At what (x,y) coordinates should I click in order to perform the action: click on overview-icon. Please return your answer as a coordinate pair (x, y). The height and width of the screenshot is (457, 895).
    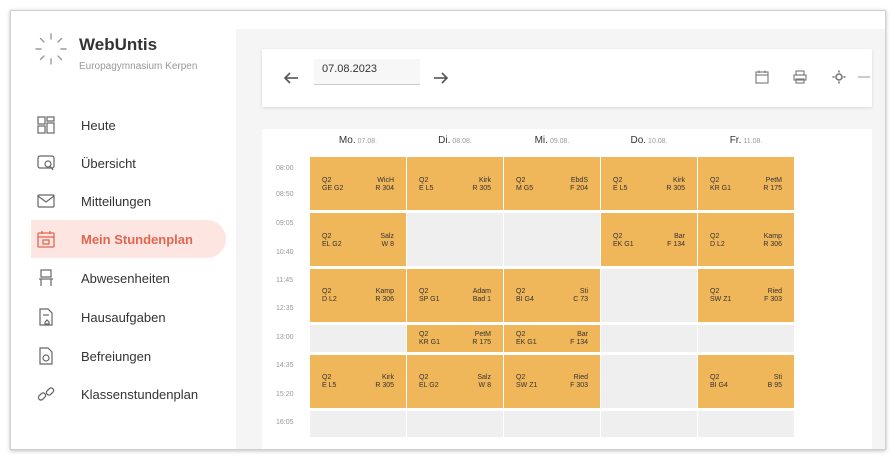
    Looking at the image, I should click on (46, 163).